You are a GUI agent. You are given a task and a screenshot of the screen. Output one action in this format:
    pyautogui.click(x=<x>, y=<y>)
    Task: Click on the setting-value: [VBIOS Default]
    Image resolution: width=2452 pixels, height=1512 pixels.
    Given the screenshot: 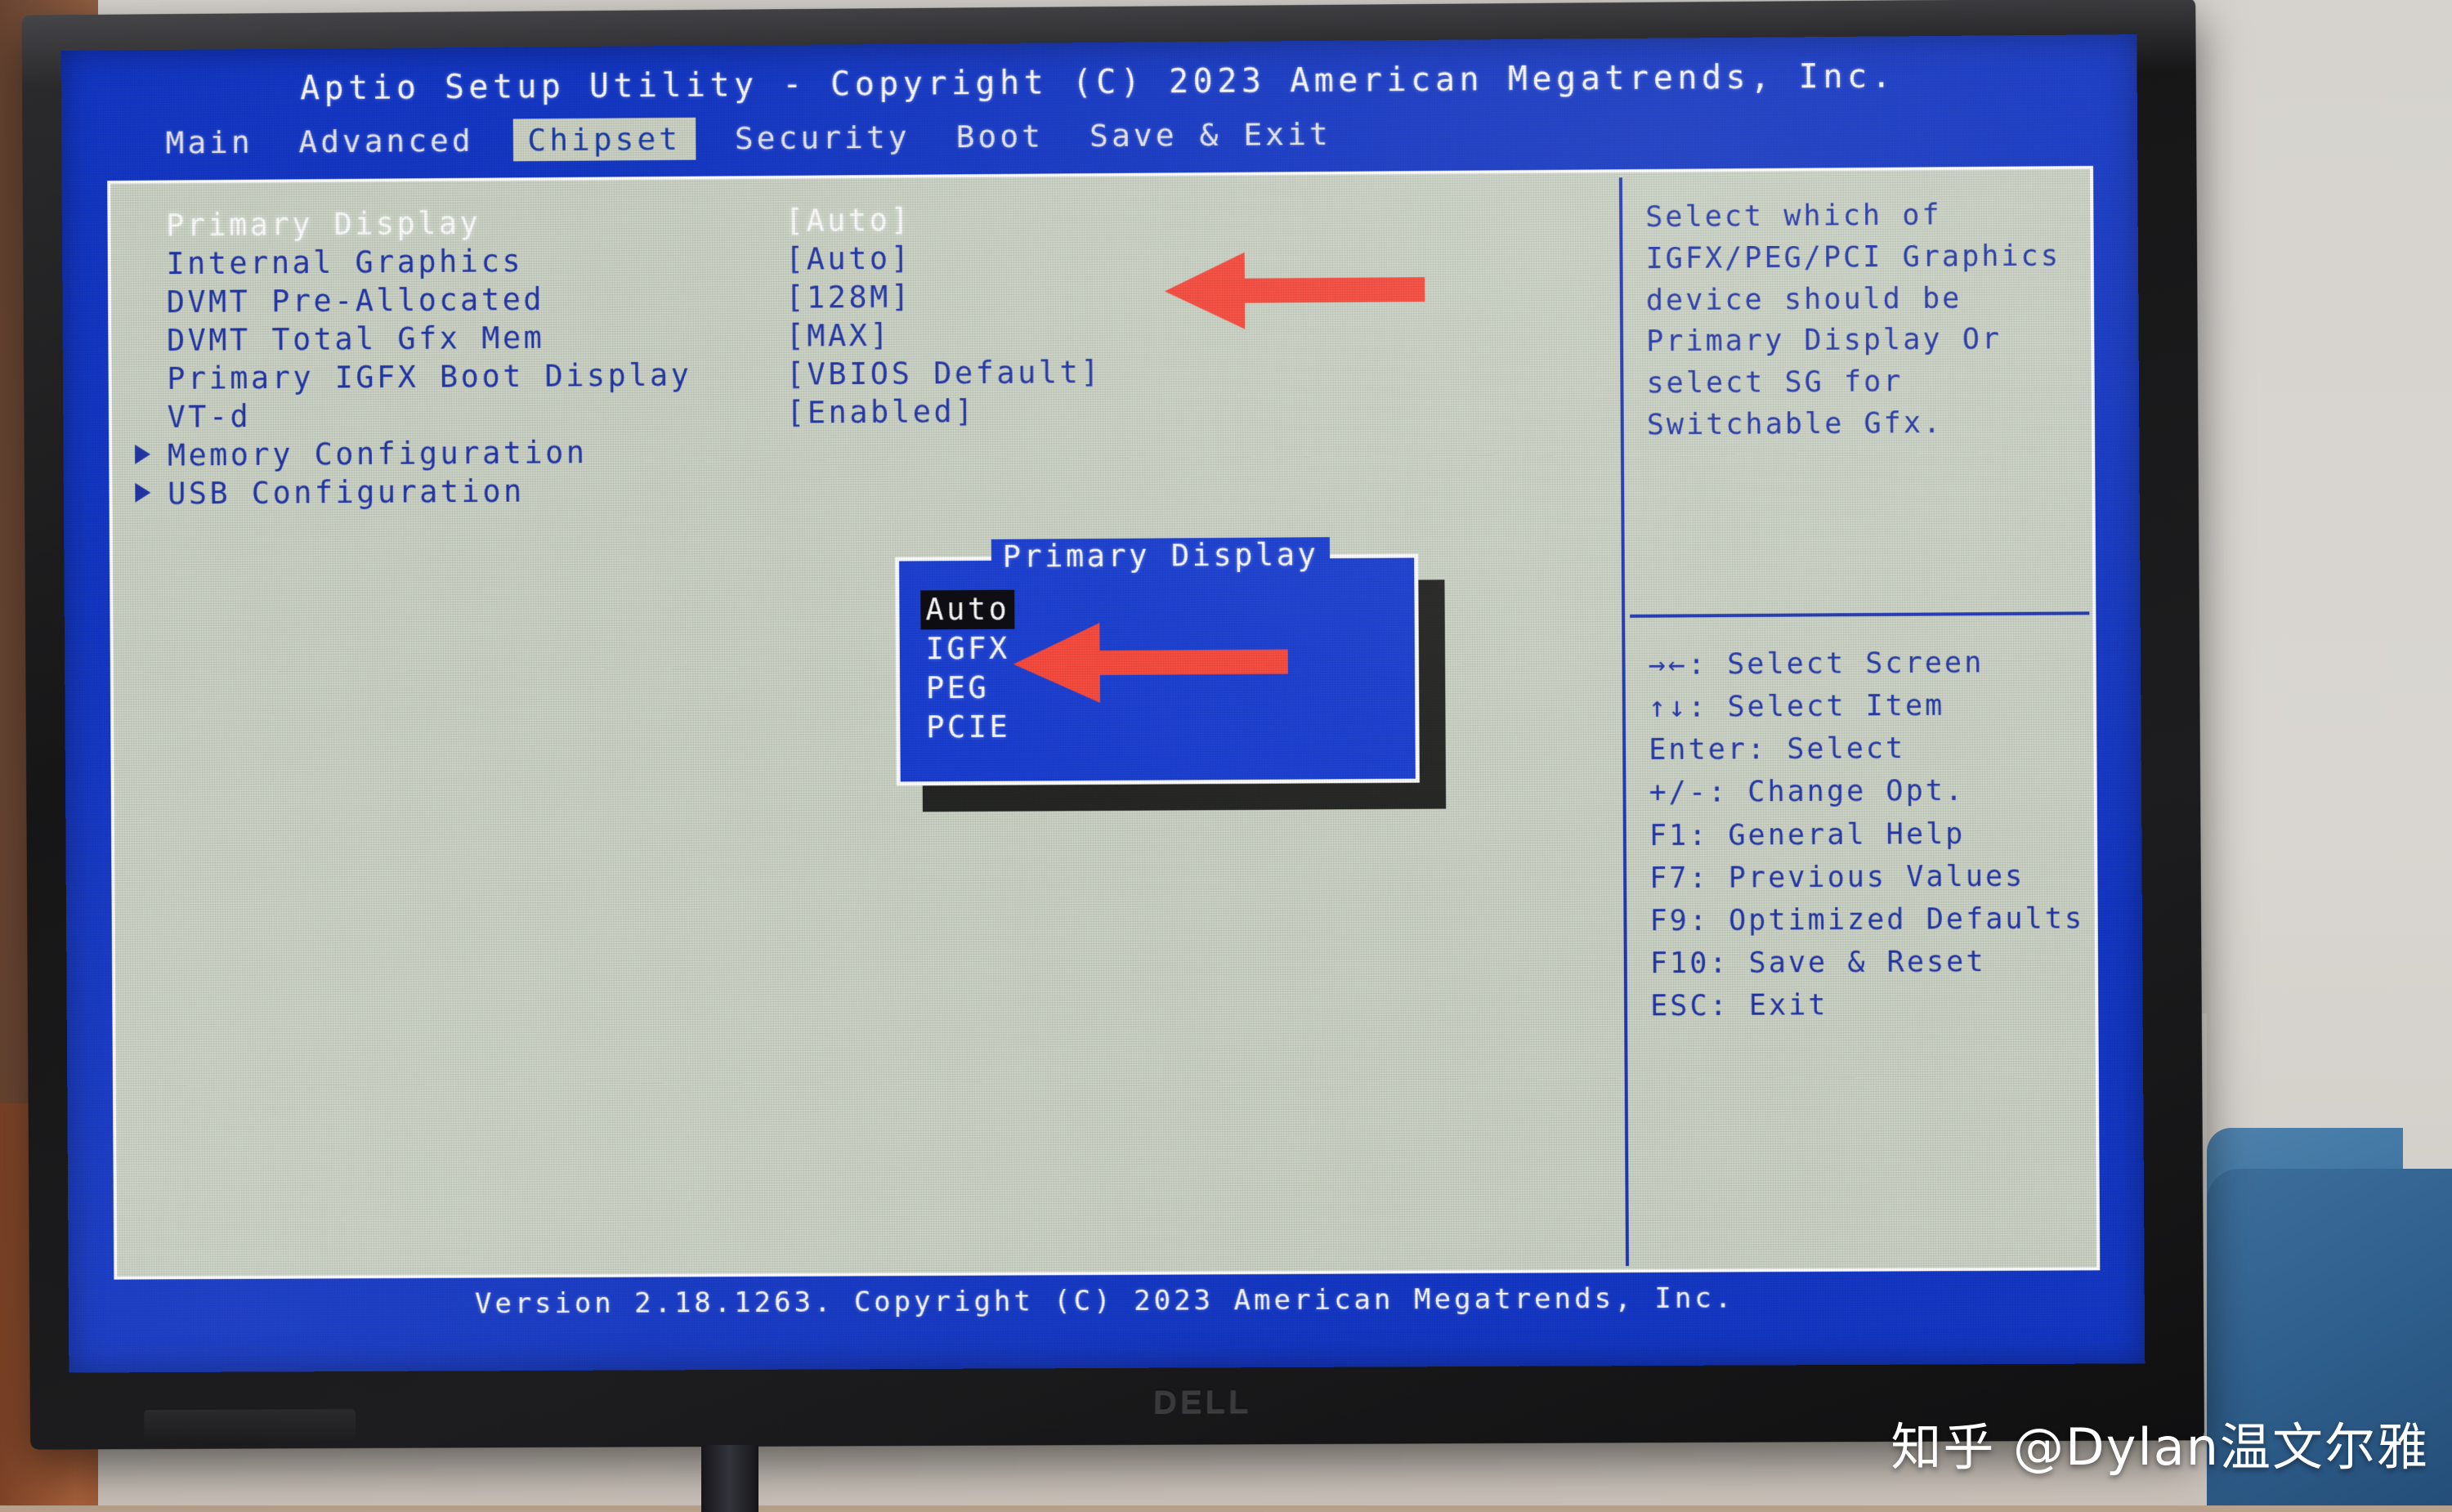 What is the action you would take?
    pyautogui.click(x=944, y=373)
    